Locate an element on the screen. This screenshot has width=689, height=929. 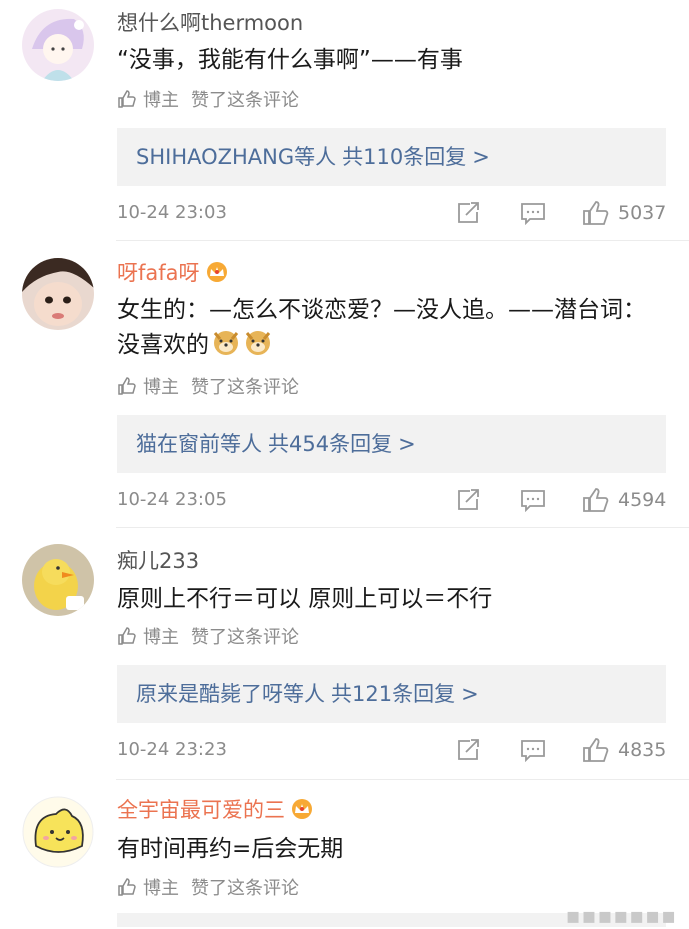
comment-footer: 10-24 23:05 4594 is located at coordinates (391, 500).